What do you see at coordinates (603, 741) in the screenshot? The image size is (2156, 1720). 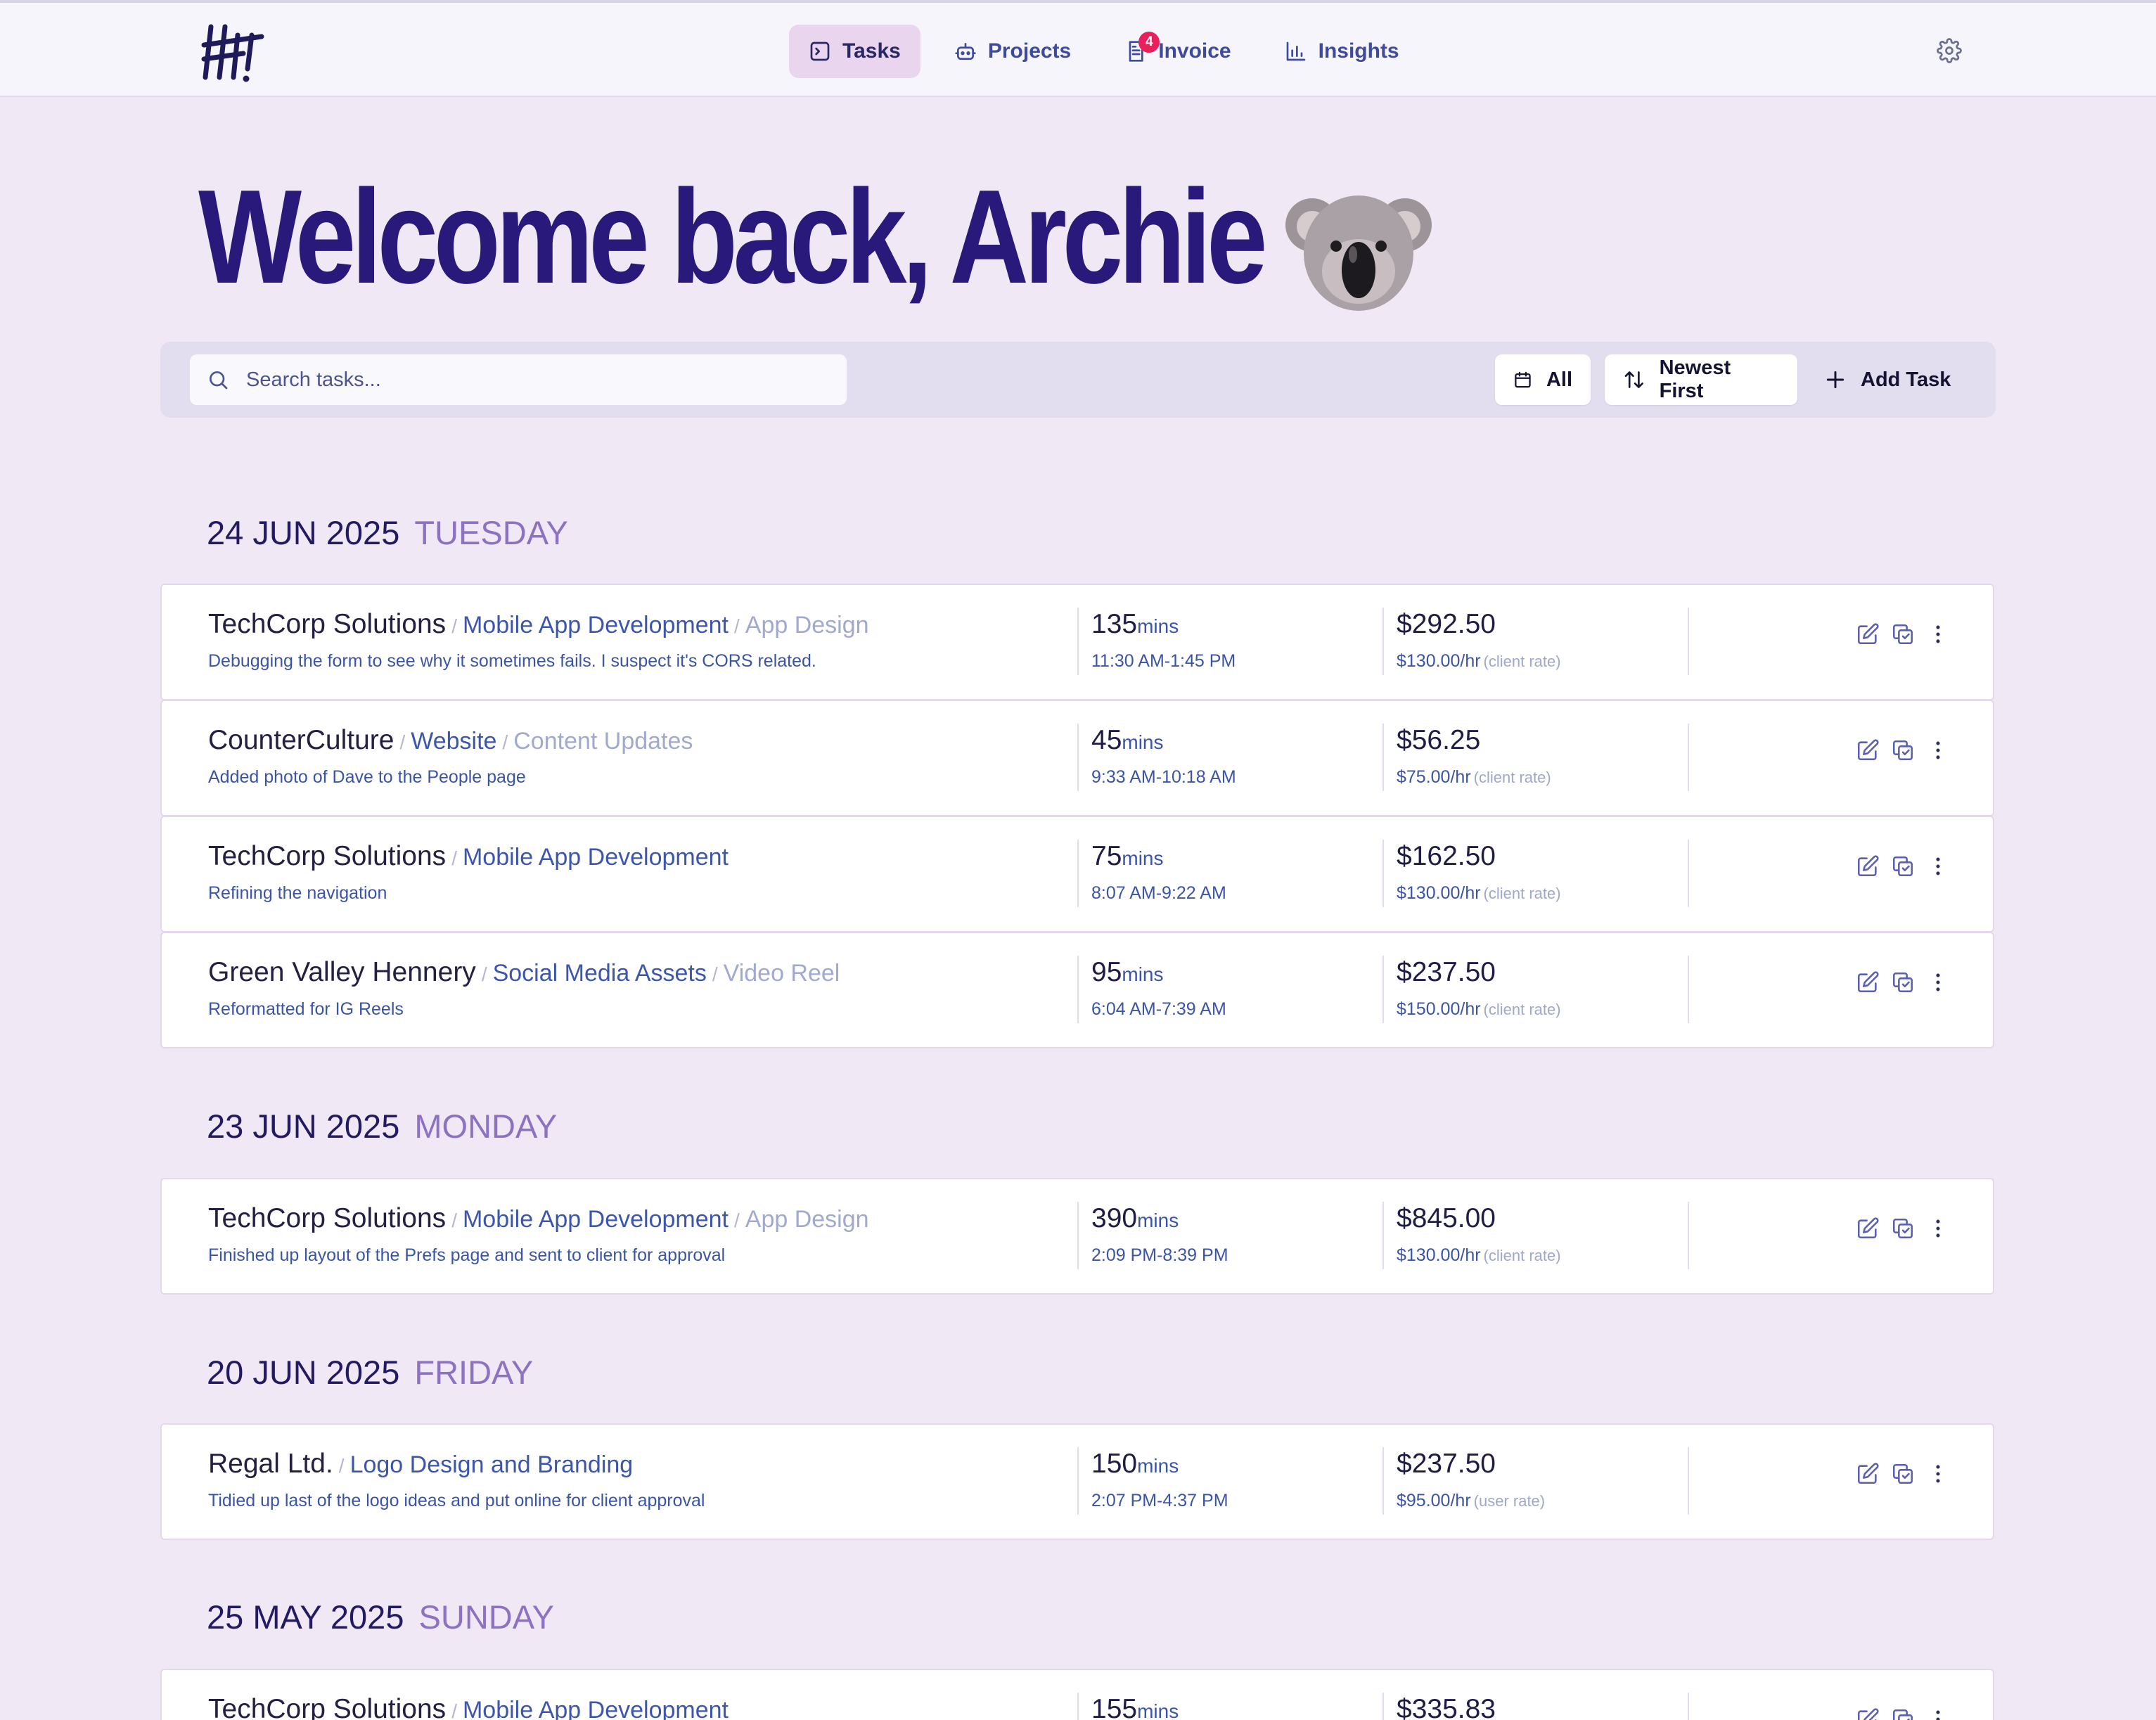 I see `task-subtask: Content Updates` at bounding box center [603, 741].